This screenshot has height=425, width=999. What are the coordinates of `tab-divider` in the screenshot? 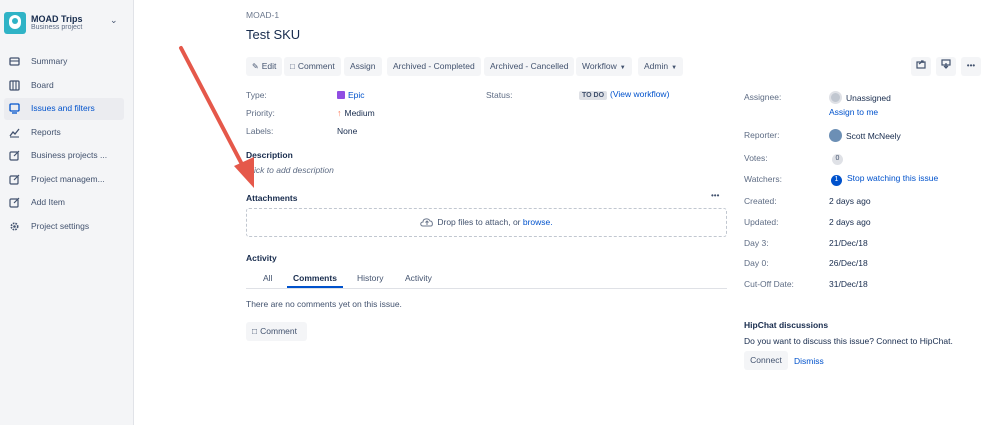 It's located at (486, 288).